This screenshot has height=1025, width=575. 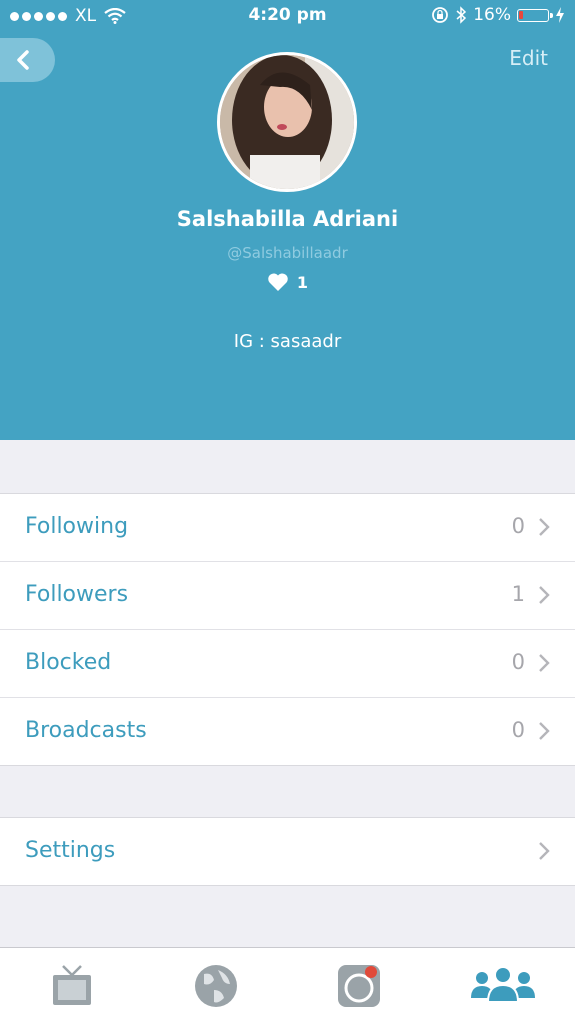 I want to click on likes-value: 1, so click(x=302, y=282).